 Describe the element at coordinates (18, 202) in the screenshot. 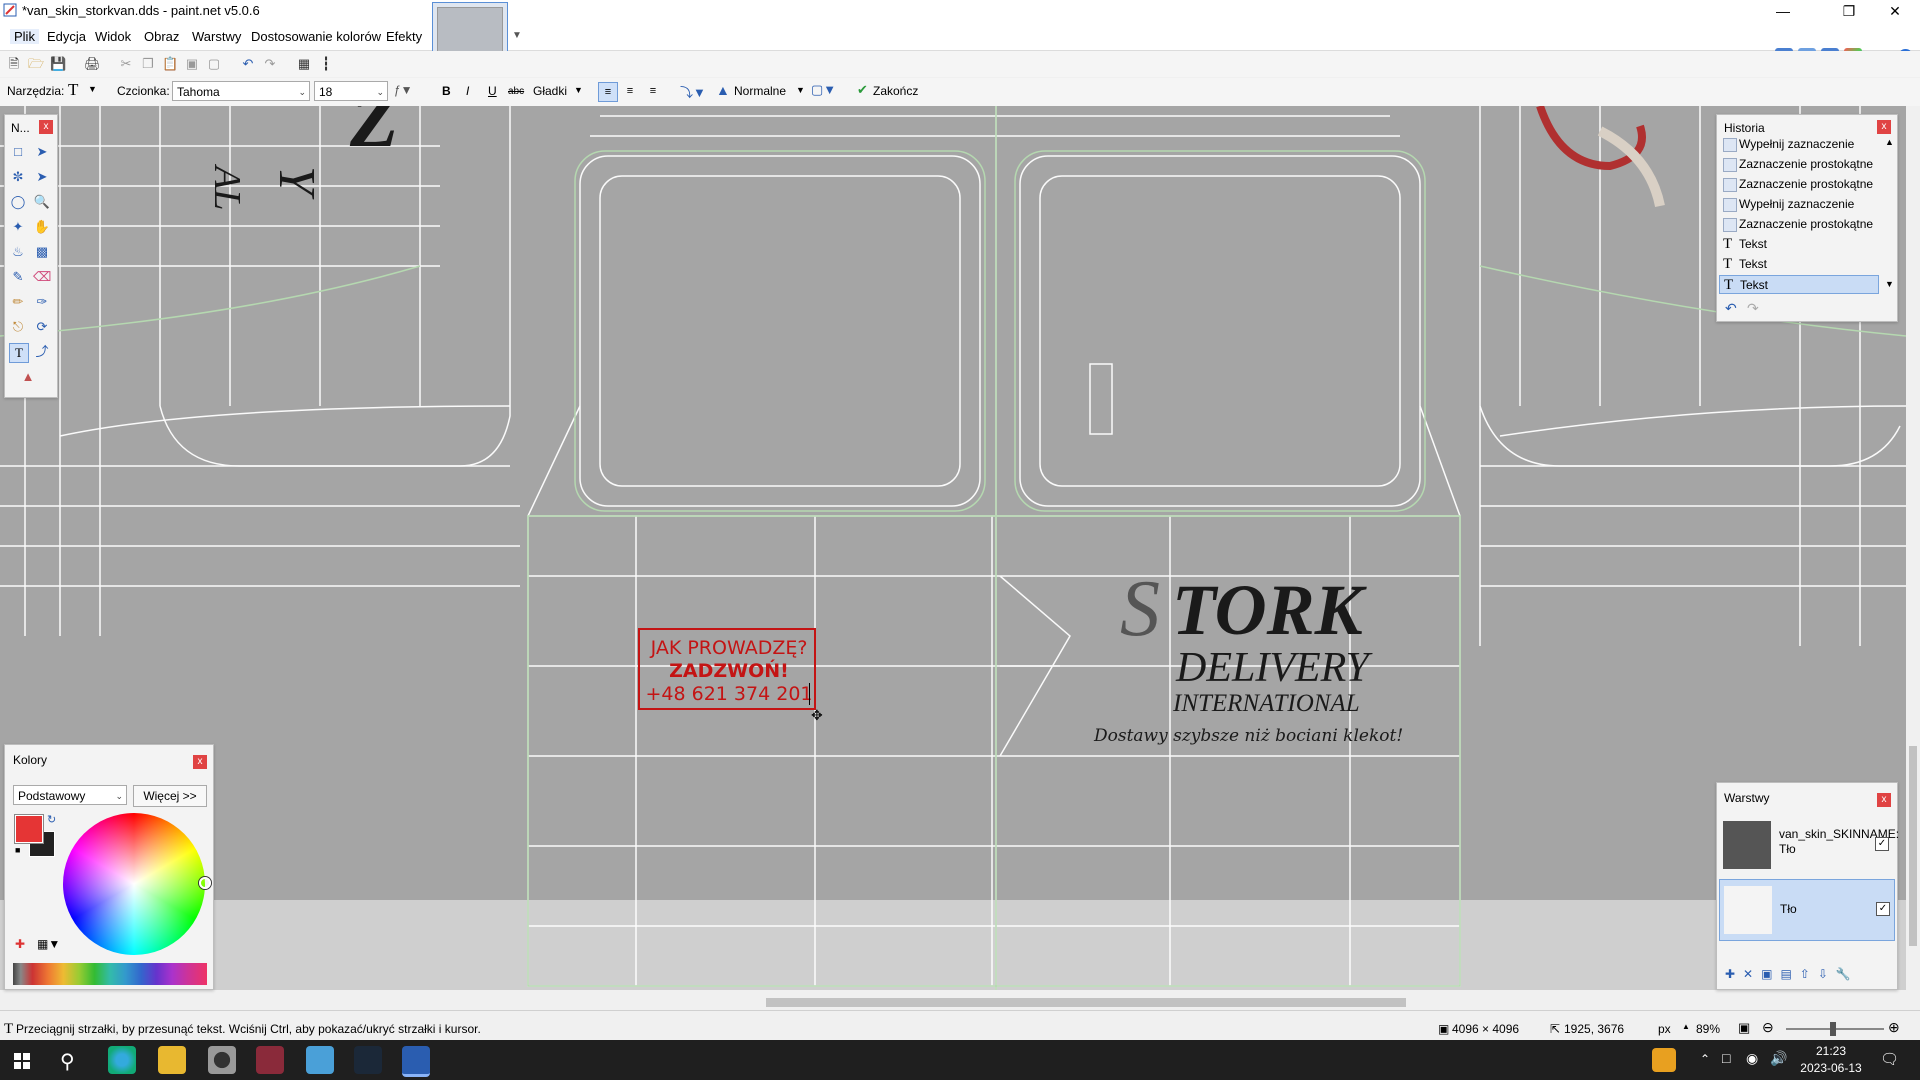

I see `ellipse-select-icon: ◯` at that location.